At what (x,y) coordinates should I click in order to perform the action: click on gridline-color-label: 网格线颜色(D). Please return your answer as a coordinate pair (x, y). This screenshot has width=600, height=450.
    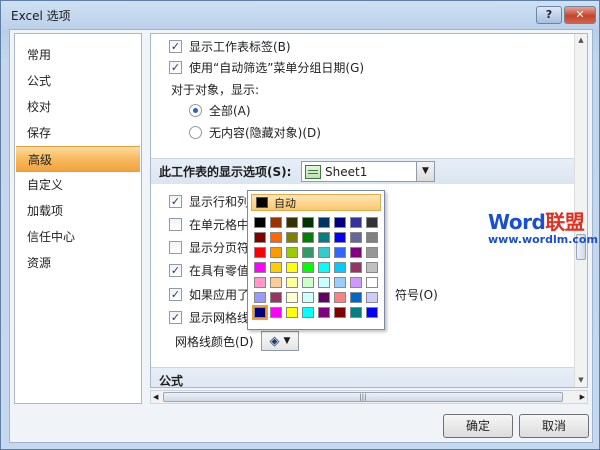
    Looking at the image, I should click on (214, 341).